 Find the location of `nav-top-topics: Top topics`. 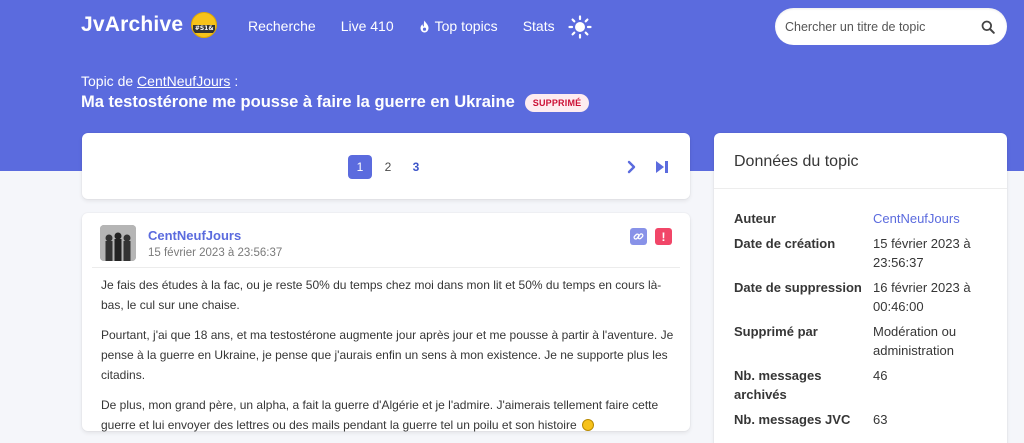

nav-top-topics: Top topics is located at coordinates (458, 26).